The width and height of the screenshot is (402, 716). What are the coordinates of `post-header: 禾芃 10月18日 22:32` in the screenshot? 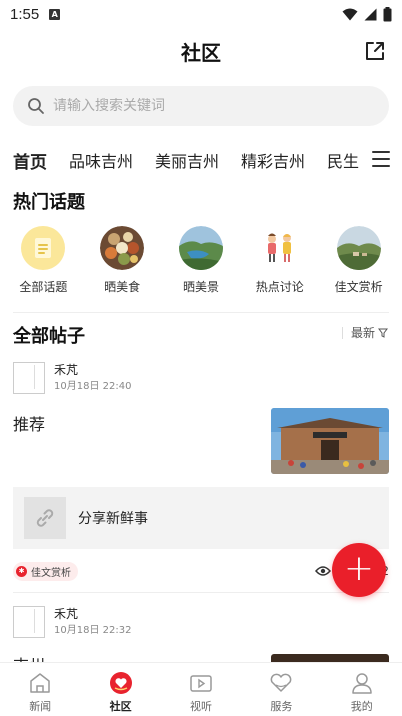 It's located at (72, 622).